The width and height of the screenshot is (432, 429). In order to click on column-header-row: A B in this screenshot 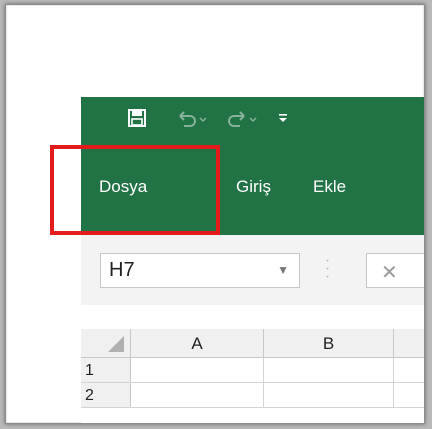, I will do `click(252, 343)`.